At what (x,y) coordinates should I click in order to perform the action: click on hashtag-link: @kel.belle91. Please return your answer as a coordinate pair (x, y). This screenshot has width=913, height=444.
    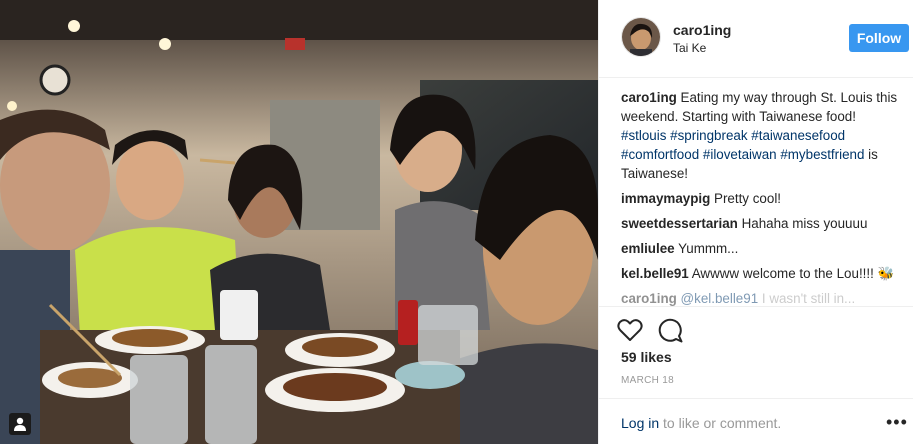
    Looking at the image, I should click on (718, 298).